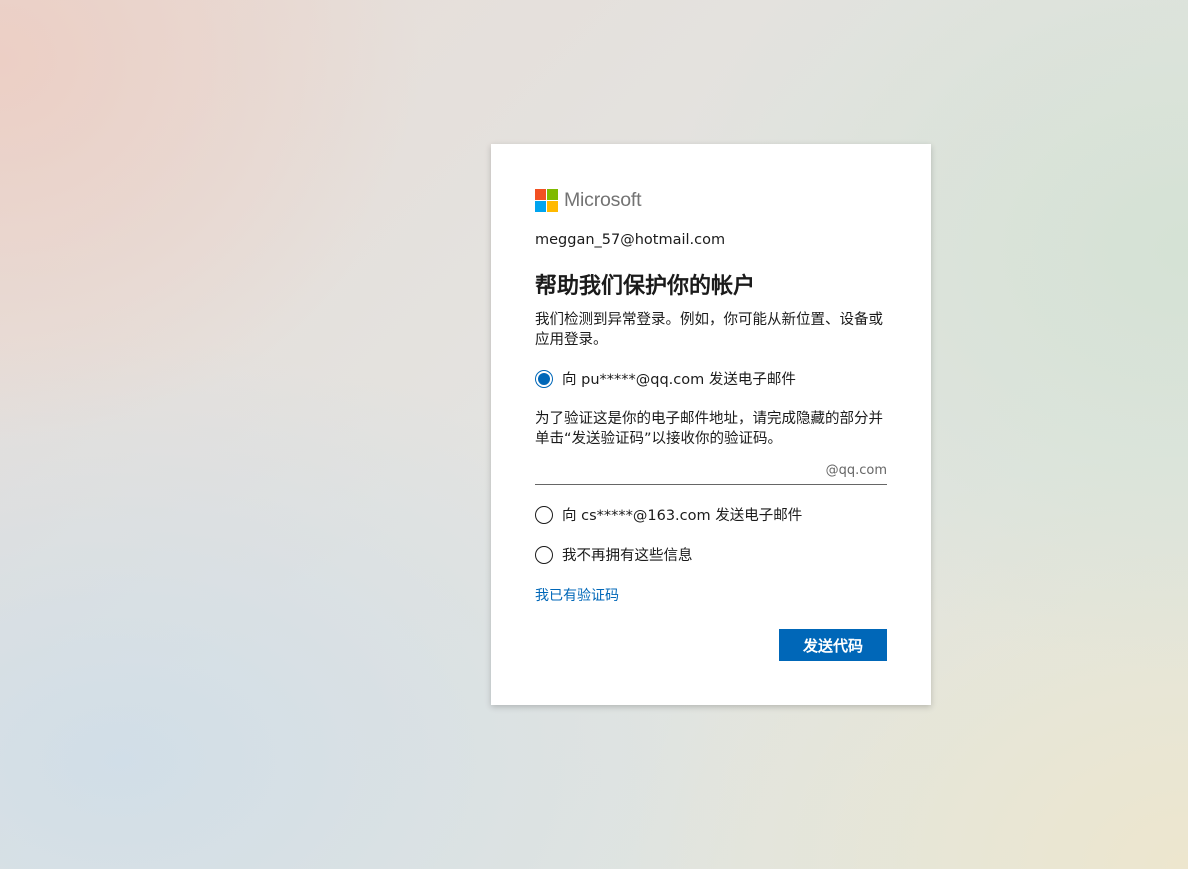 The image size is (1188, 869). I want to click on page-title: 帮助我们保护你的帐户, so click(645, 286).